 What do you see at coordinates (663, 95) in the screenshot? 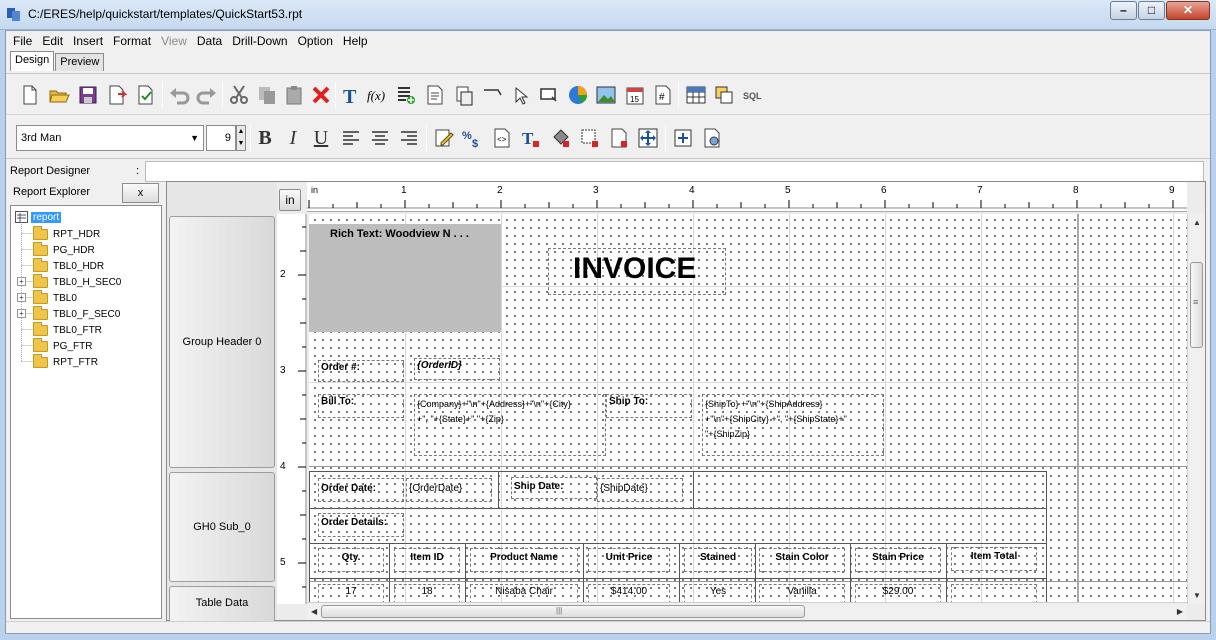
I see `page-number-icon: #` at bounding box center [663, 95].